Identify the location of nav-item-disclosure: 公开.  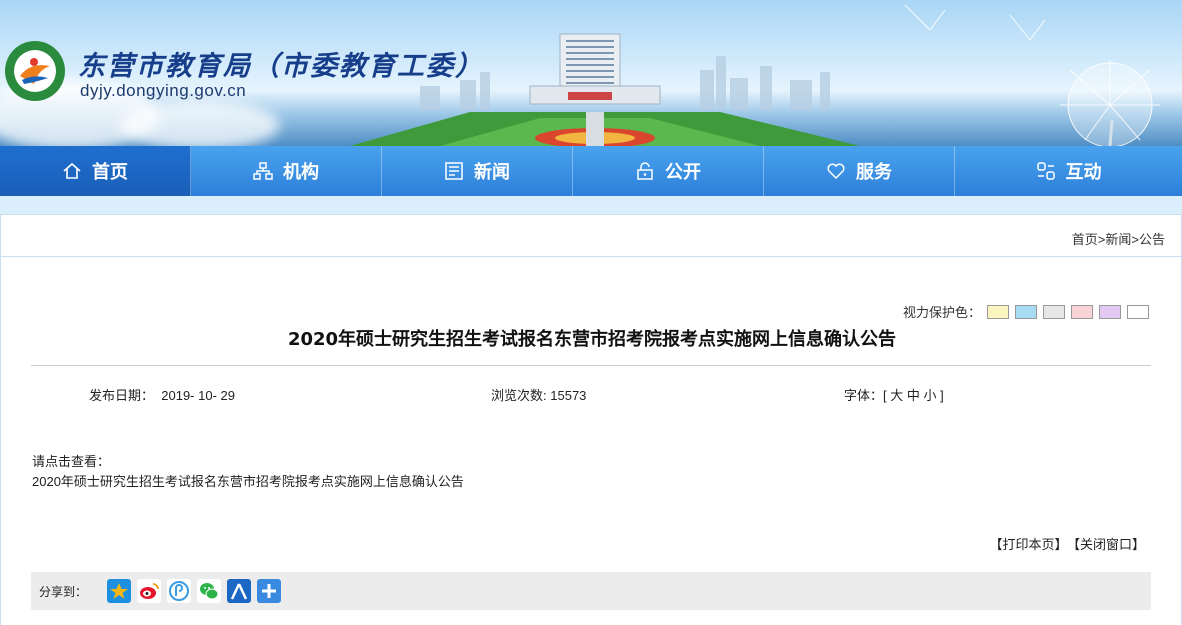
(668, 171).